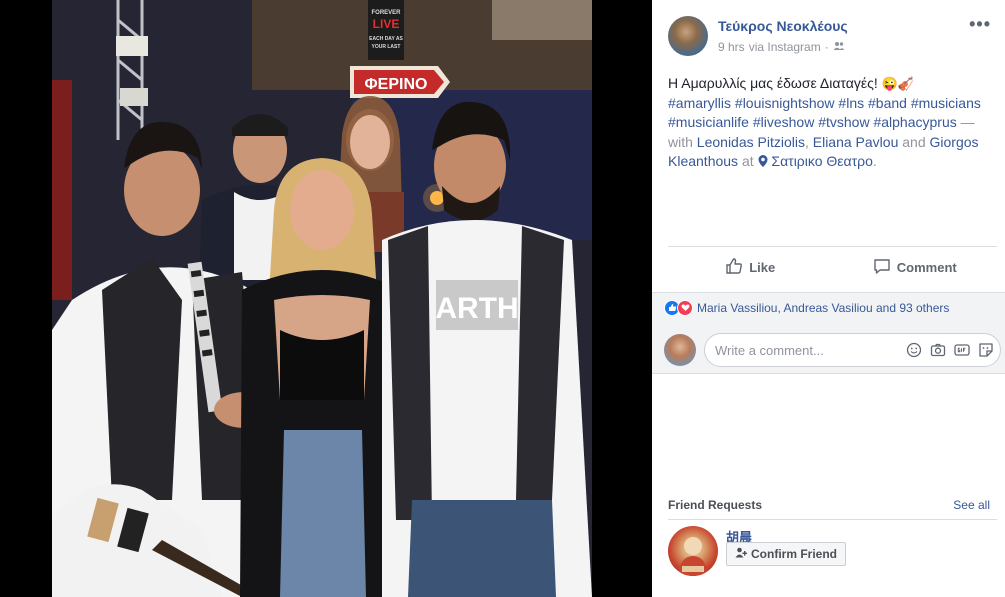  Describe the element at coordinates (741, 554) in the screenshot. I see `add-friend-icon` at that location.